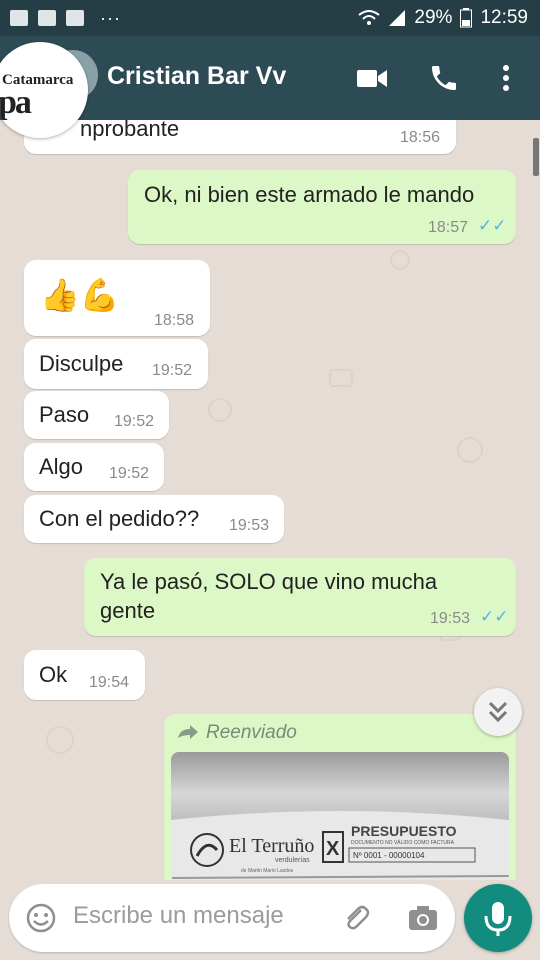 Image resolution: width=540 pixels, height=960 pixels. I want to click on message-bubble-incoming: Disculpe 19:52, so click(116, 364).